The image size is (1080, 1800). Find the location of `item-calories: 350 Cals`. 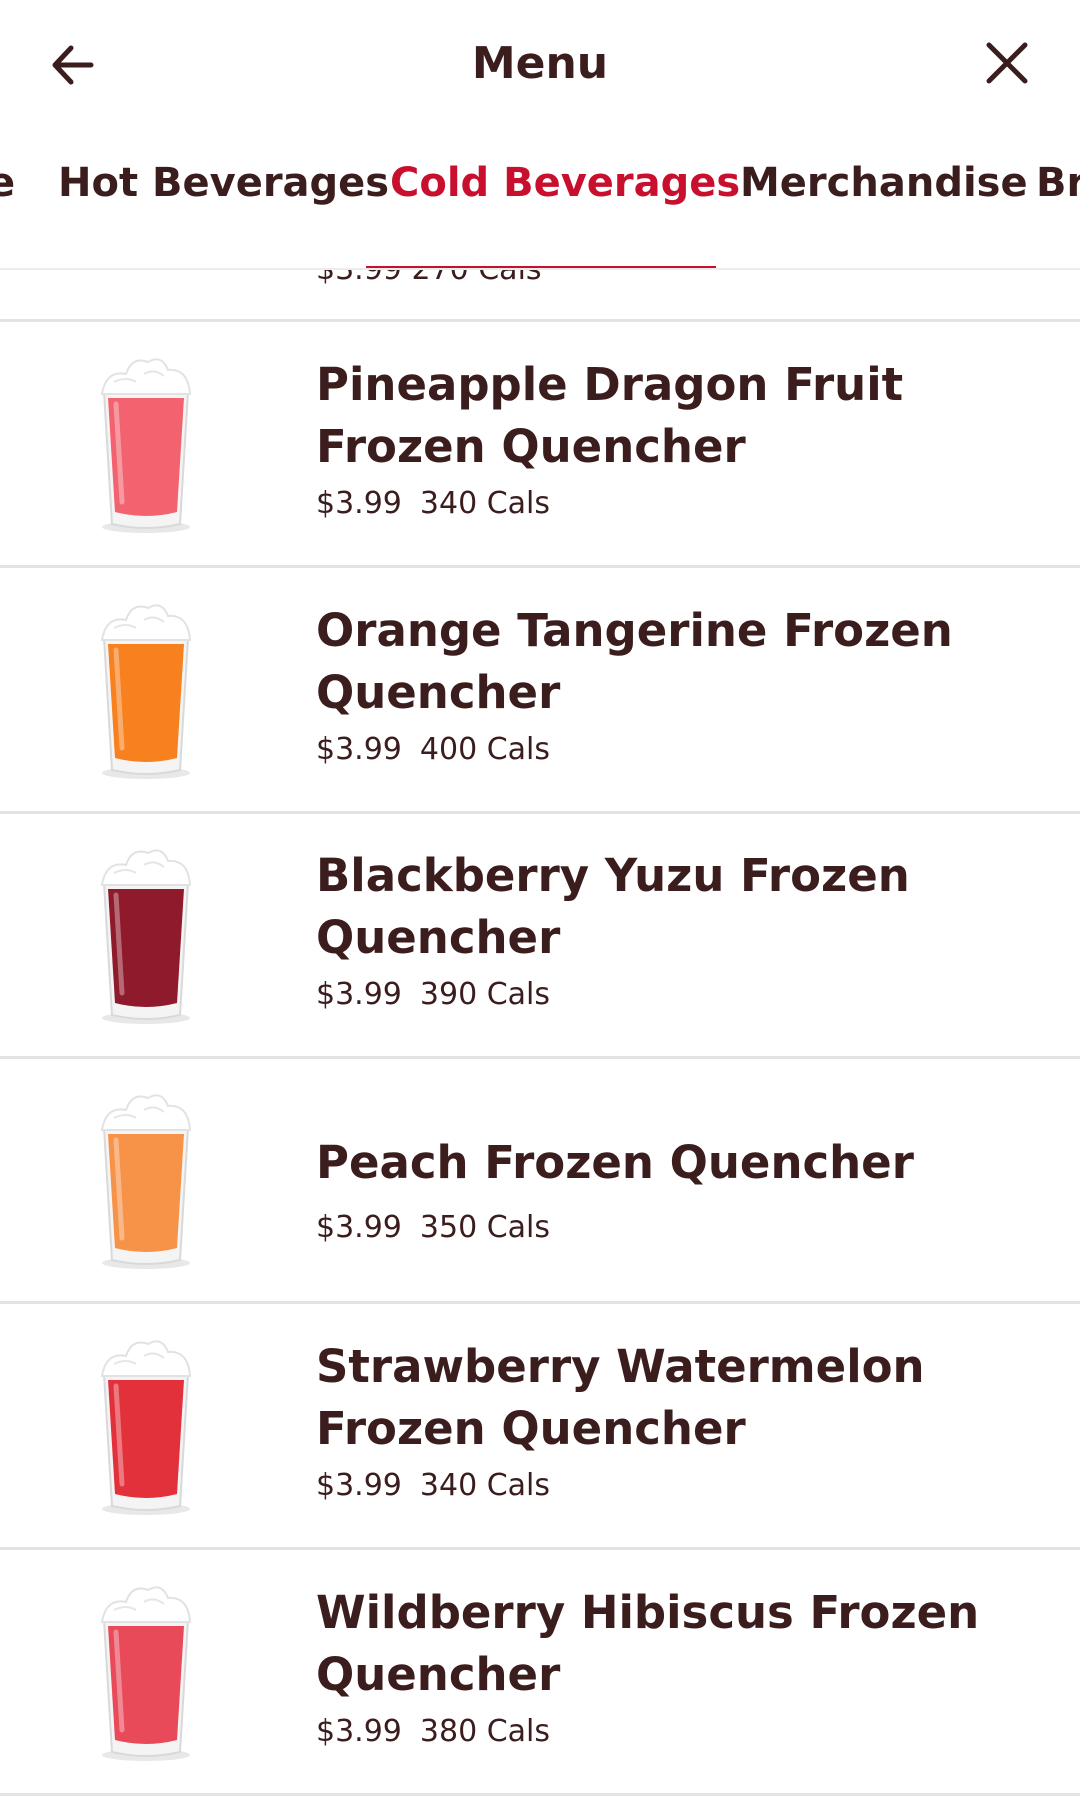

item-calories: 350 Cals is located at coordinates (484, 1227).